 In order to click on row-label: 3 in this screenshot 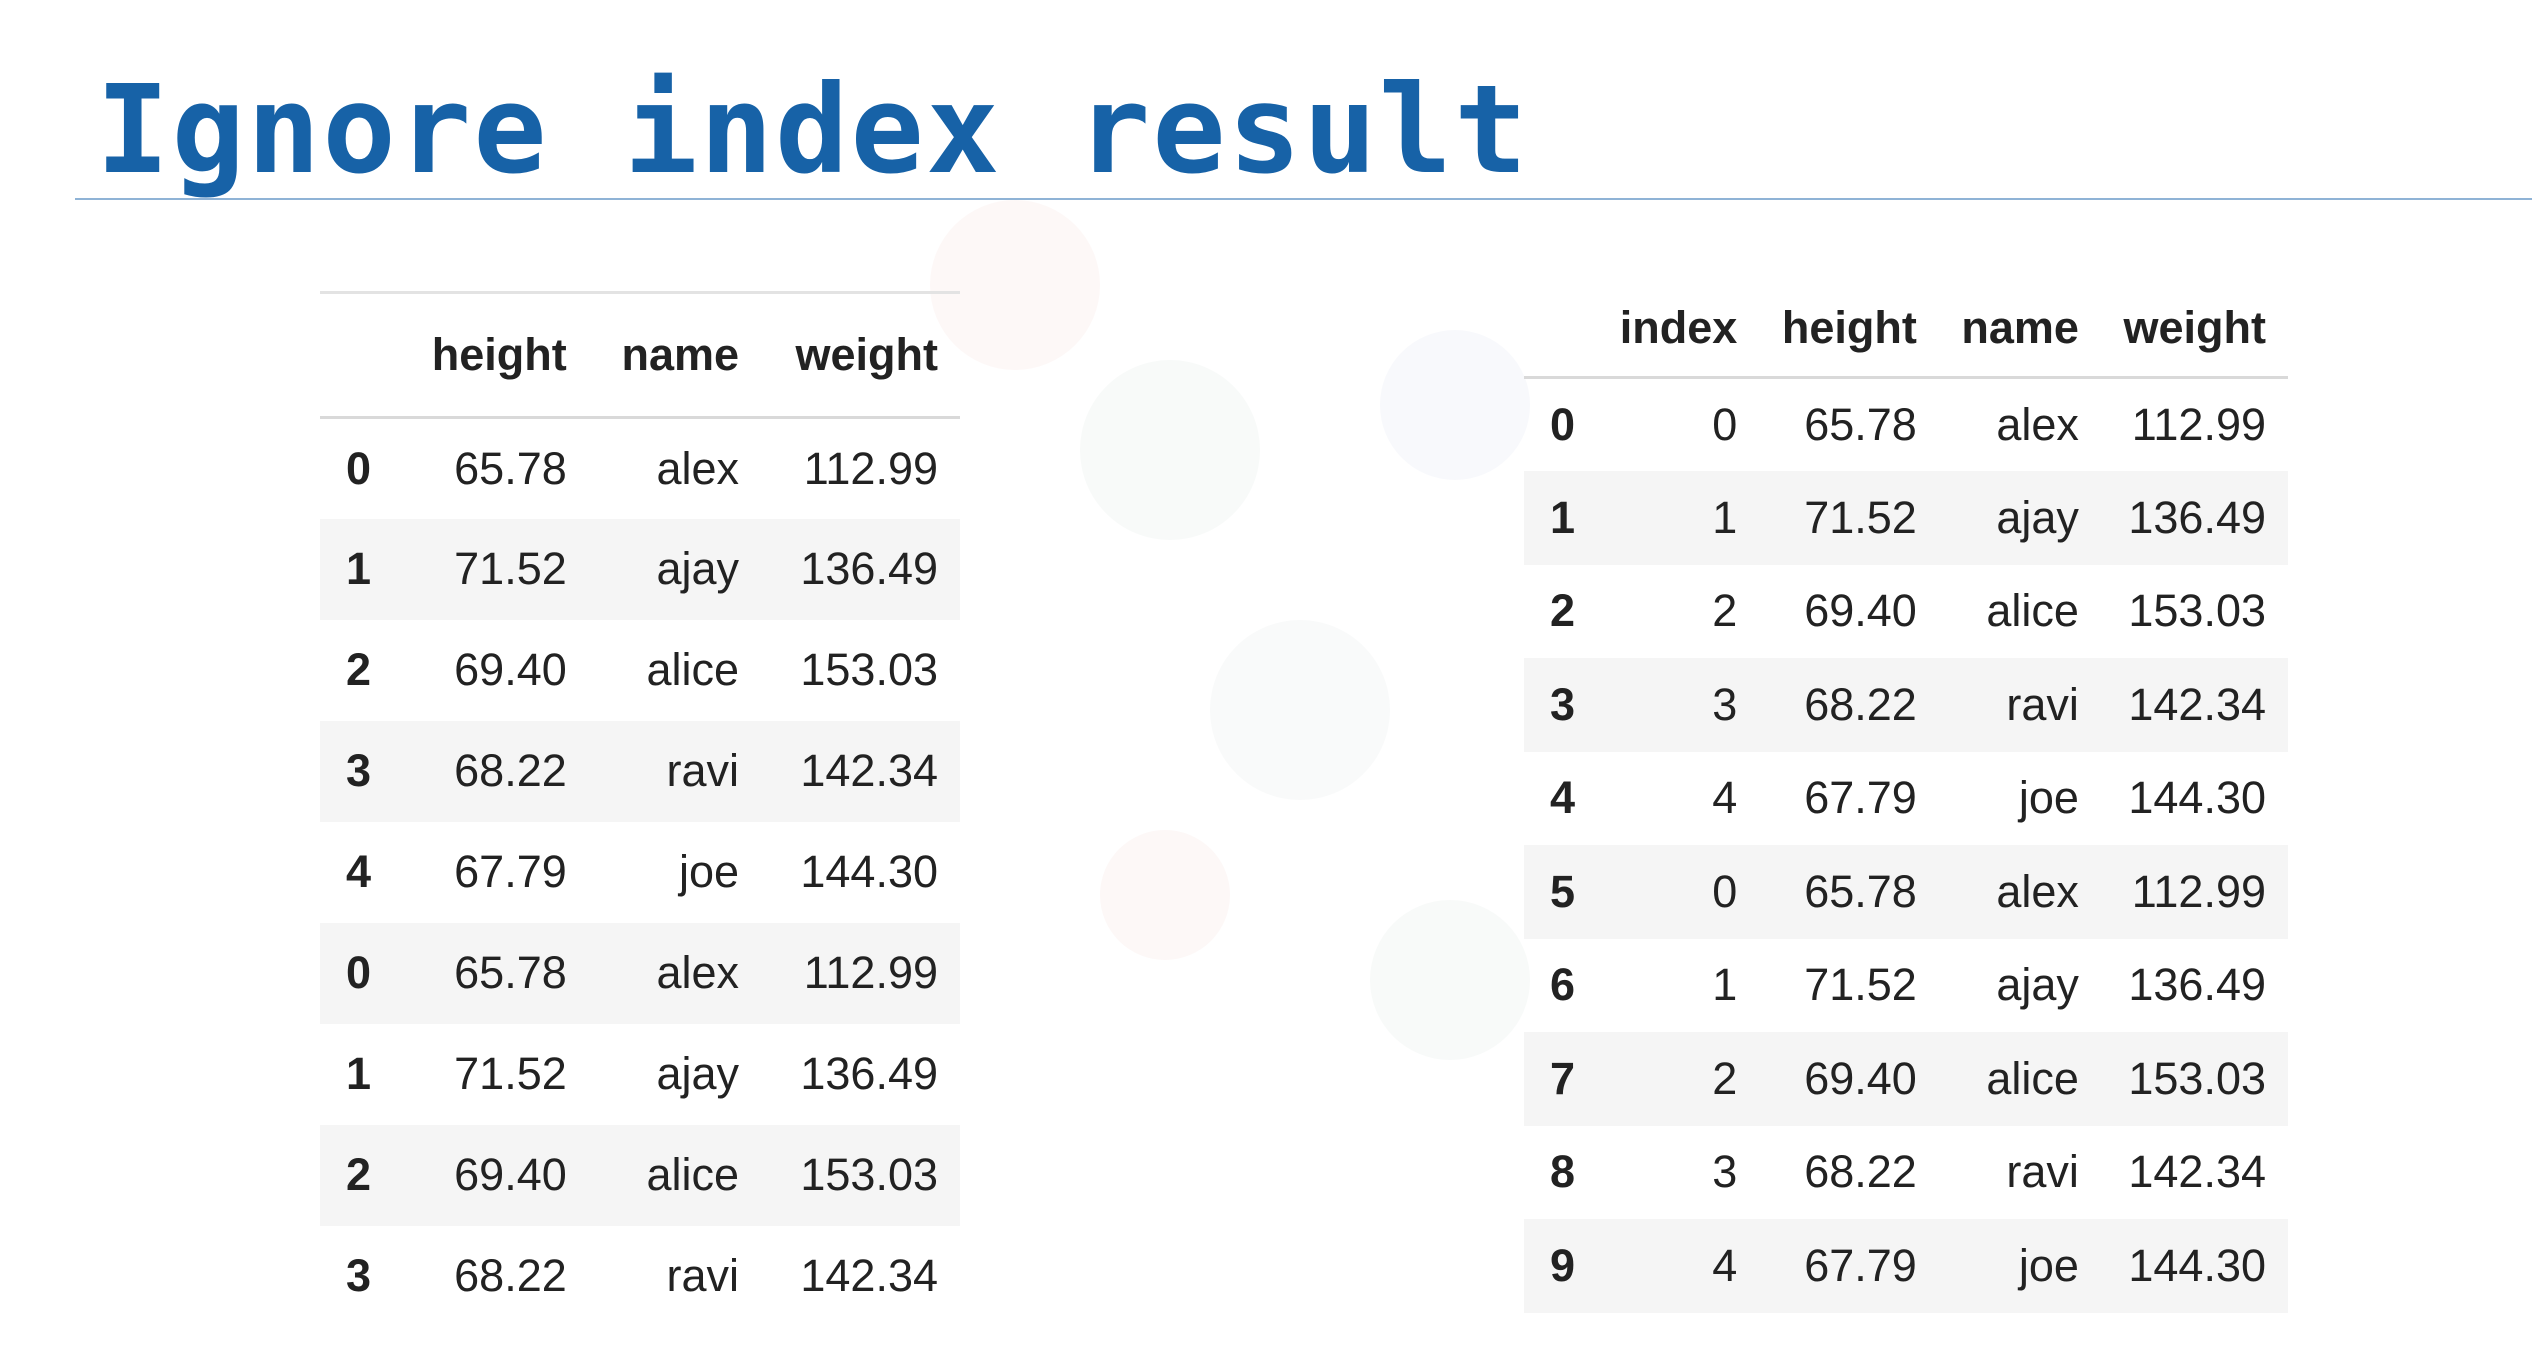, I will do `click(1563, 704)`.